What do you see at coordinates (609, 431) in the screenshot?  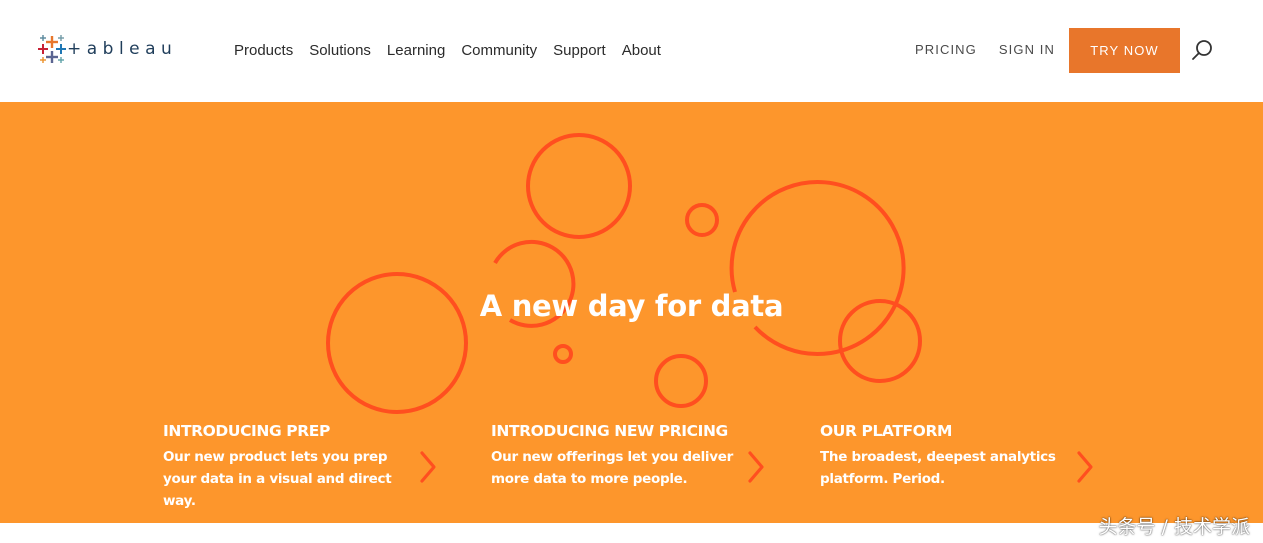 I see `feature-title: INTRODUCING NEW PRICING` at bounding box center [609, 431].